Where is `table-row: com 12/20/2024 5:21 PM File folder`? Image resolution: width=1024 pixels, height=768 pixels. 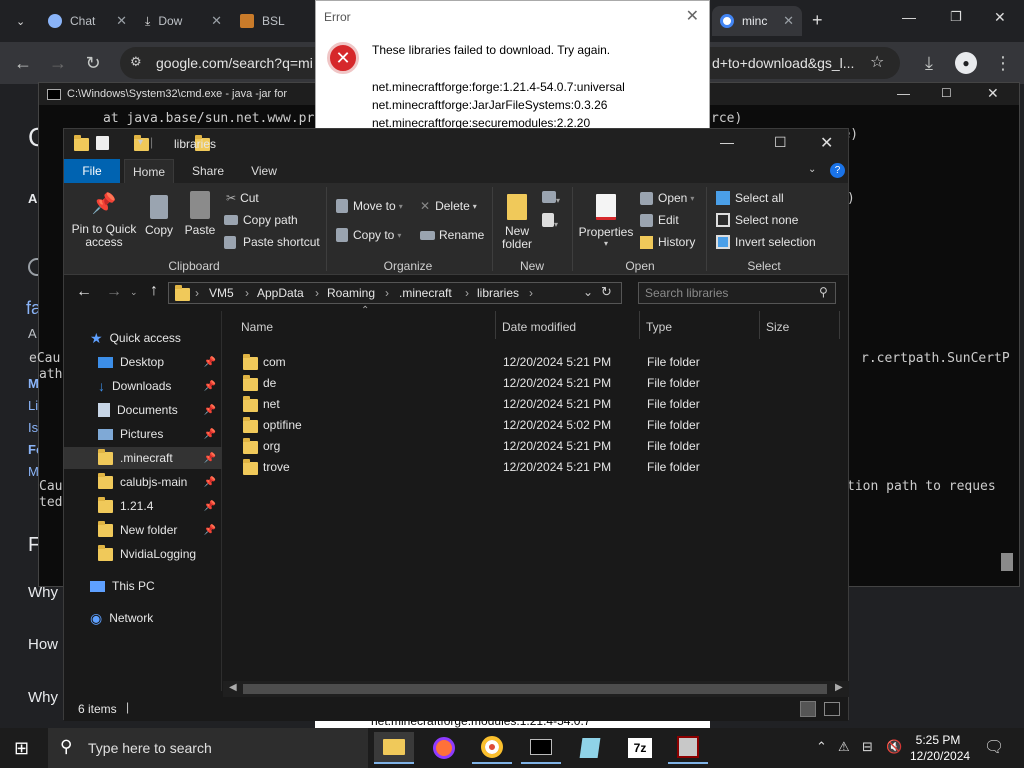
table-row: com 12/20/2024 5:21 PM File folder is located at coordinates (521, 361).